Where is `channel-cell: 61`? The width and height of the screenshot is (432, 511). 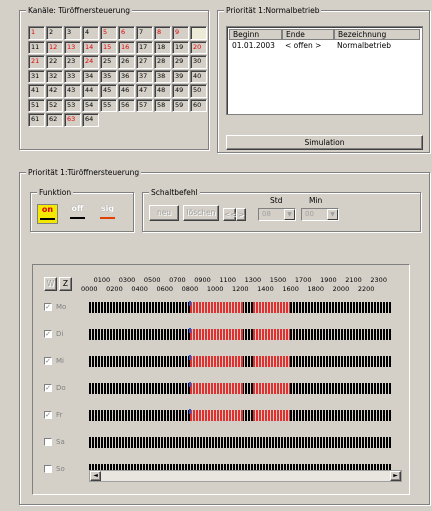 channel-cell: 61 is located at coordinates (36, 120).